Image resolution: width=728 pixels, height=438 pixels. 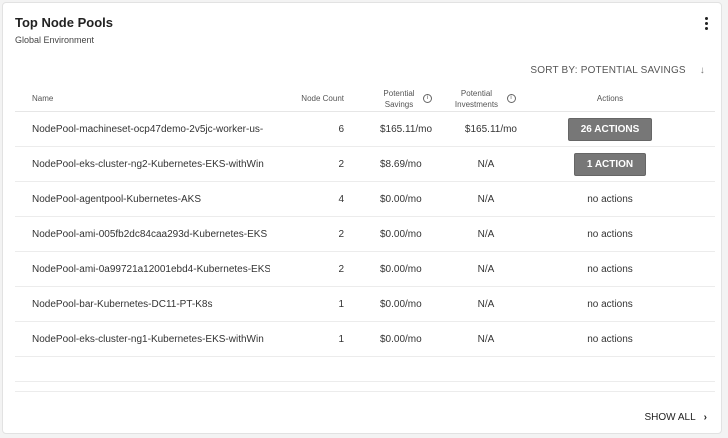 I want to click on col-savings: Potential Savings i, so click(x=405, y=98).